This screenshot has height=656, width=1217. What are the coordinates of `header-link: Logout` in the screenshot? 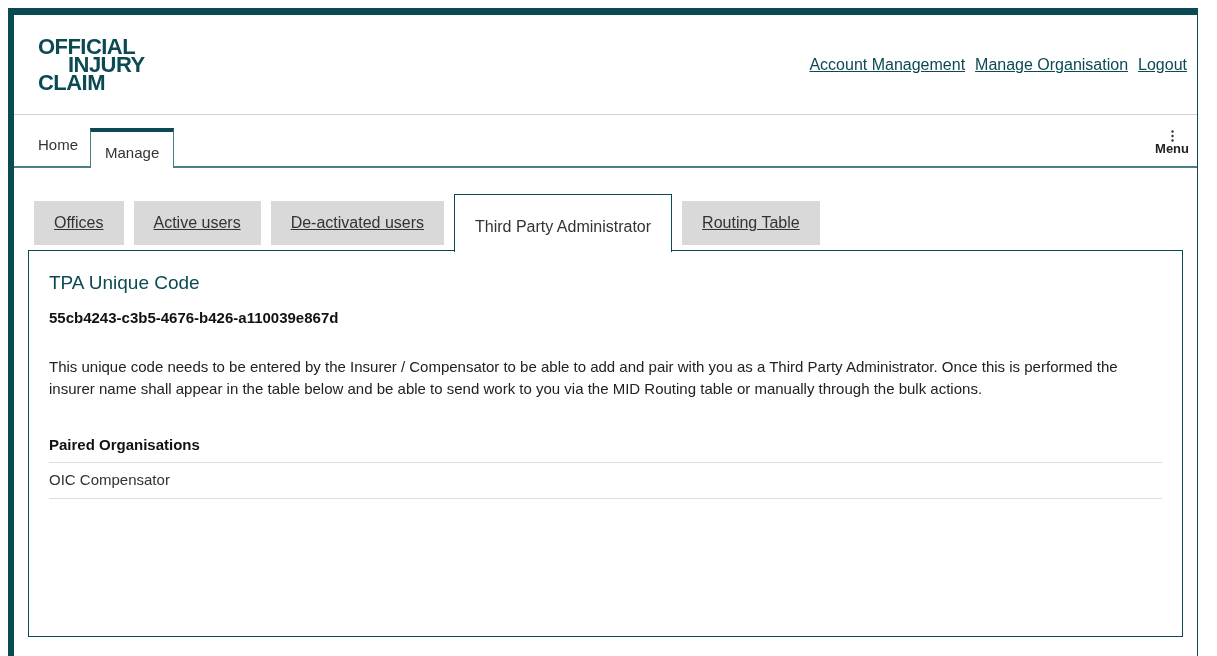 It's located at (1162, 64).